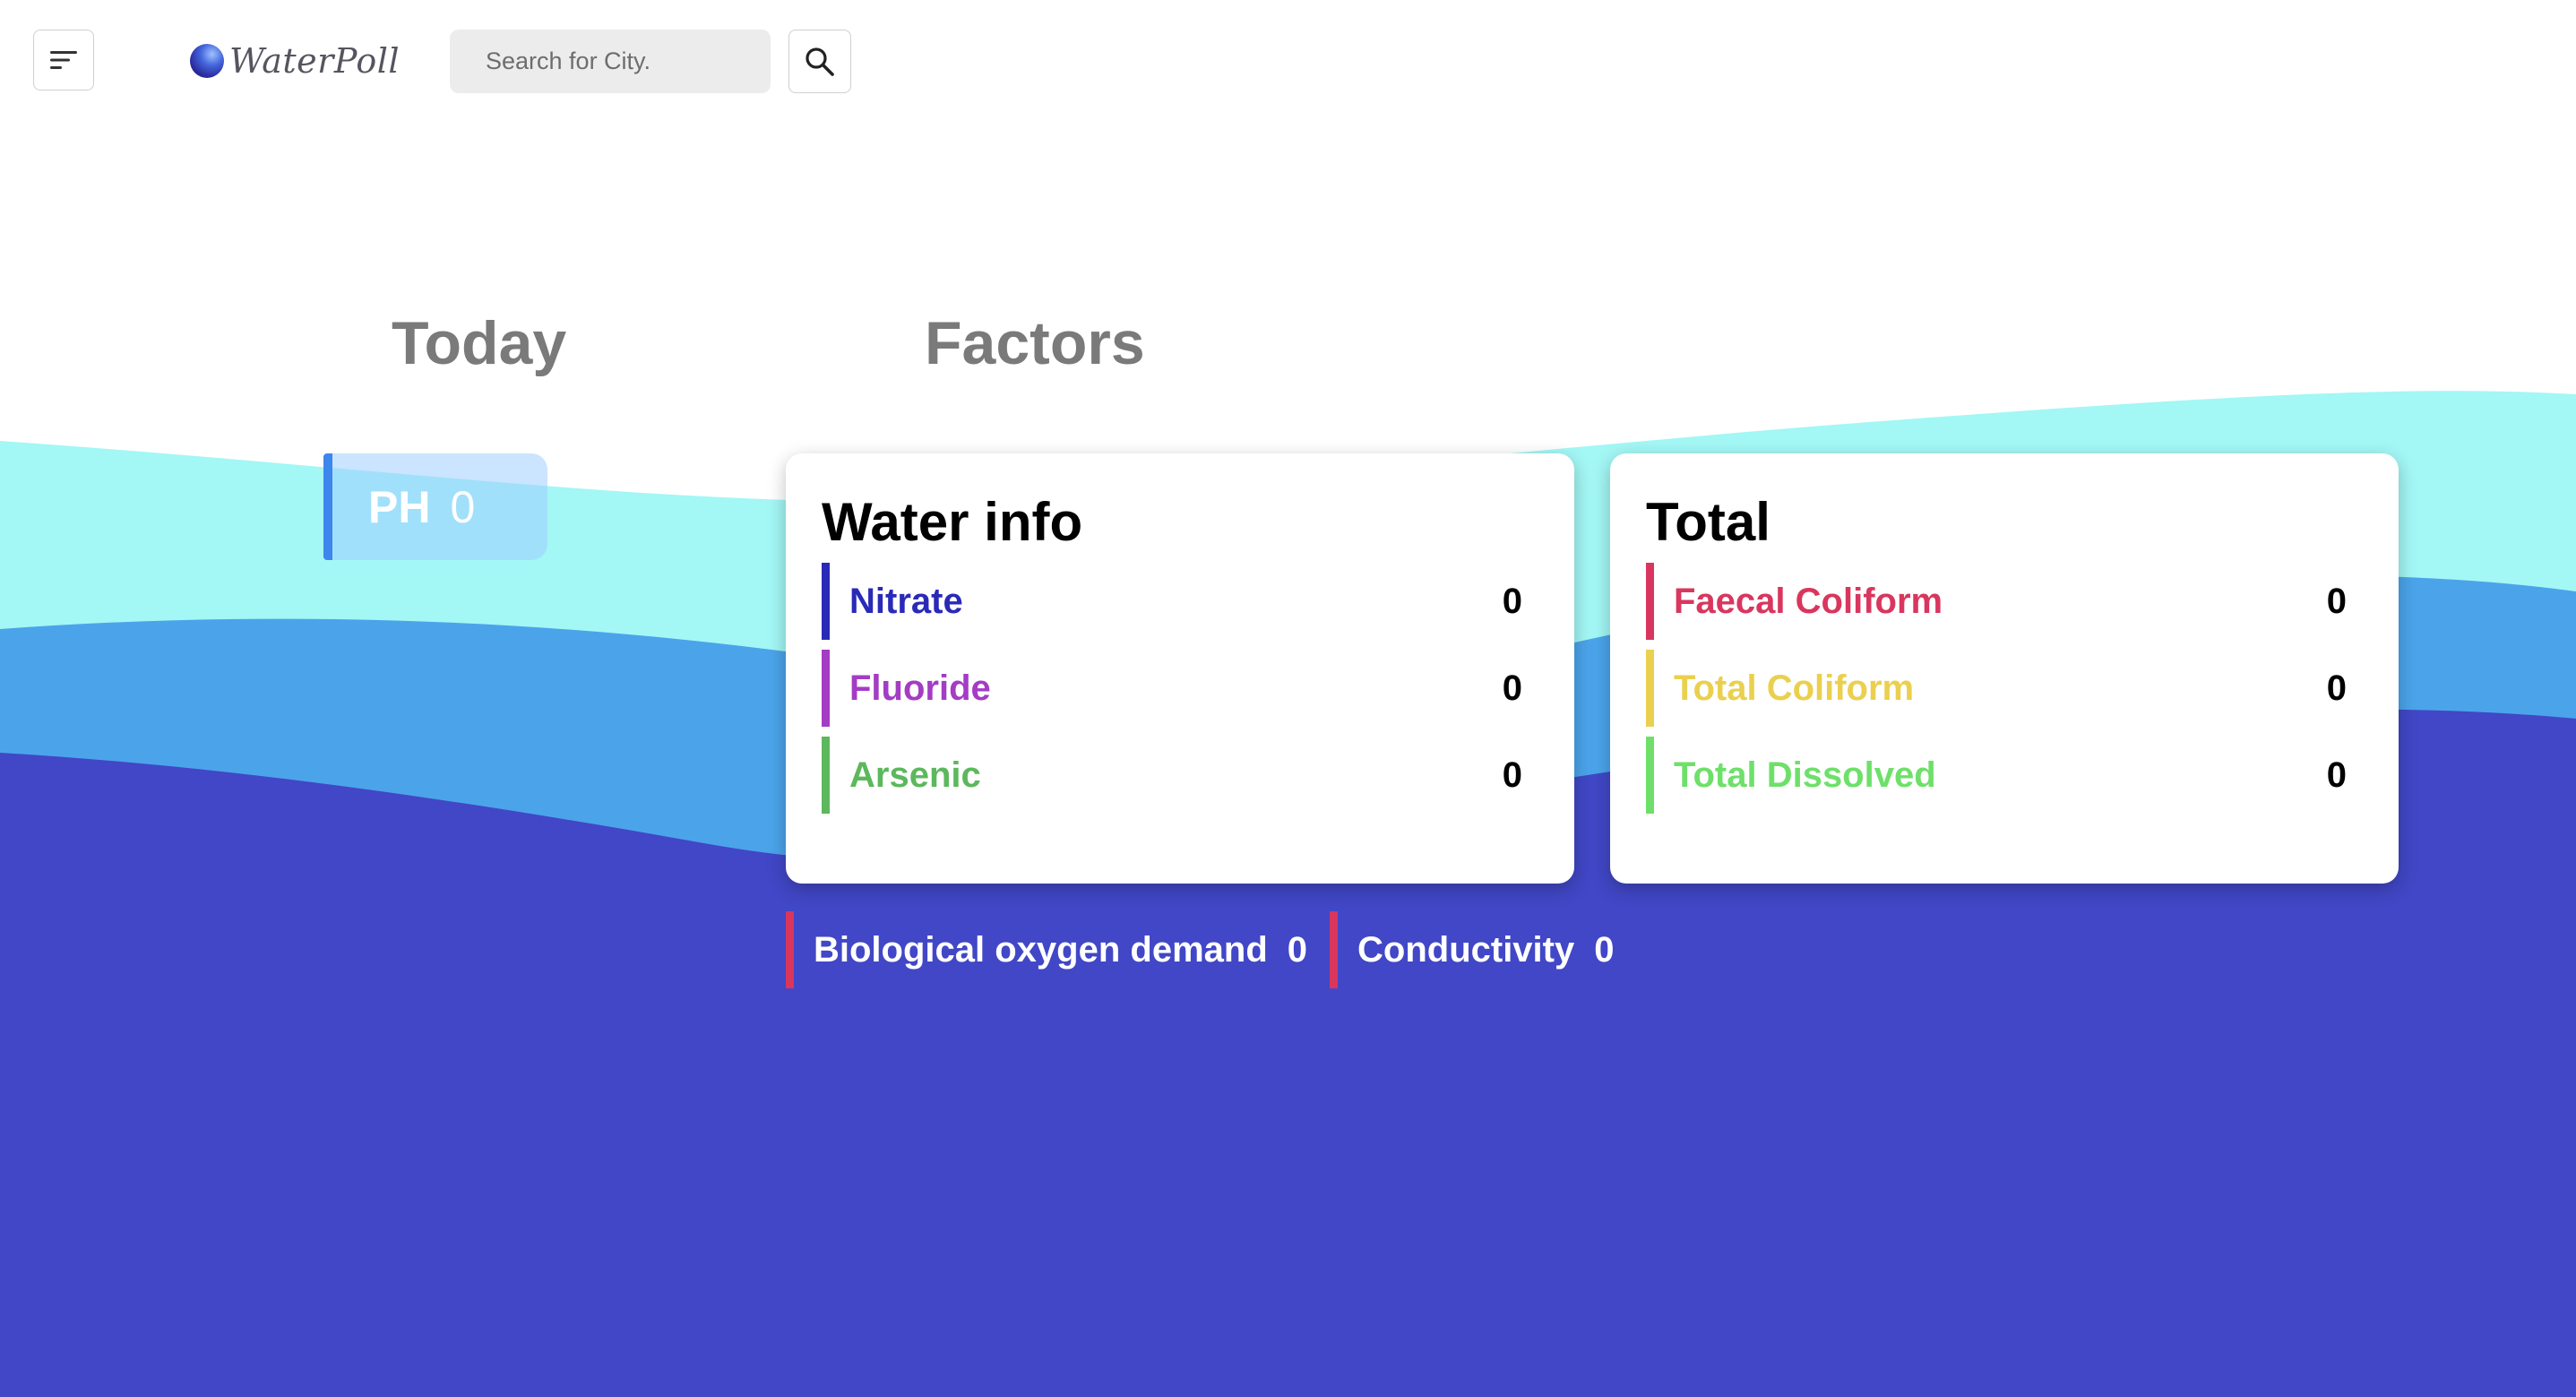 The width and height of the screenshot is (2576, 1397). I want to click on nitrate-value: 0, so click(1512, 601).